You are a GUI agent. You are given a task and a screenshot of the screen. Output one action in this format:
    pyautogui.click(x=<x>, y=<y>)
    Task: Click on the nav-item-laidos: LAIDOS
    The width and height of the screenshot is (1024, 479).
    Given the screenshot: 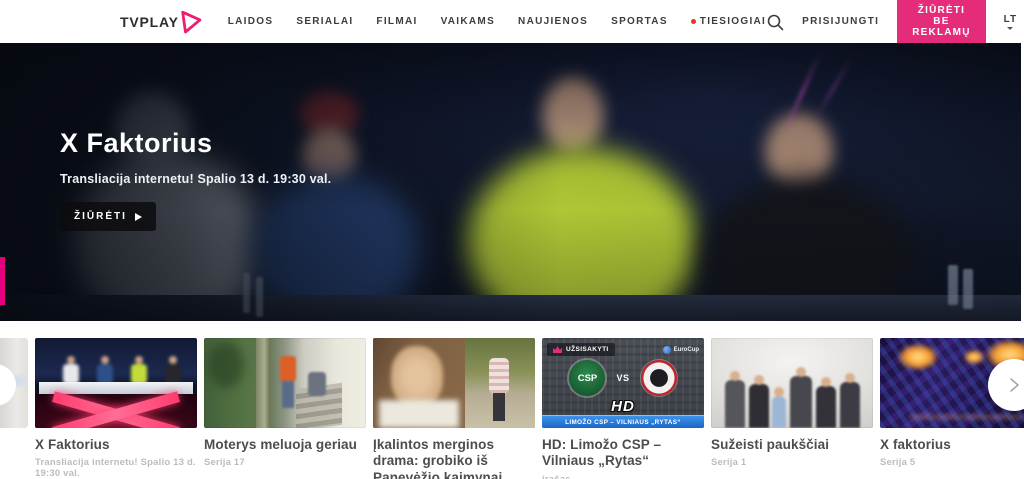 What is the action you would take?
    pyautogui.click(x=251, y=21)
    